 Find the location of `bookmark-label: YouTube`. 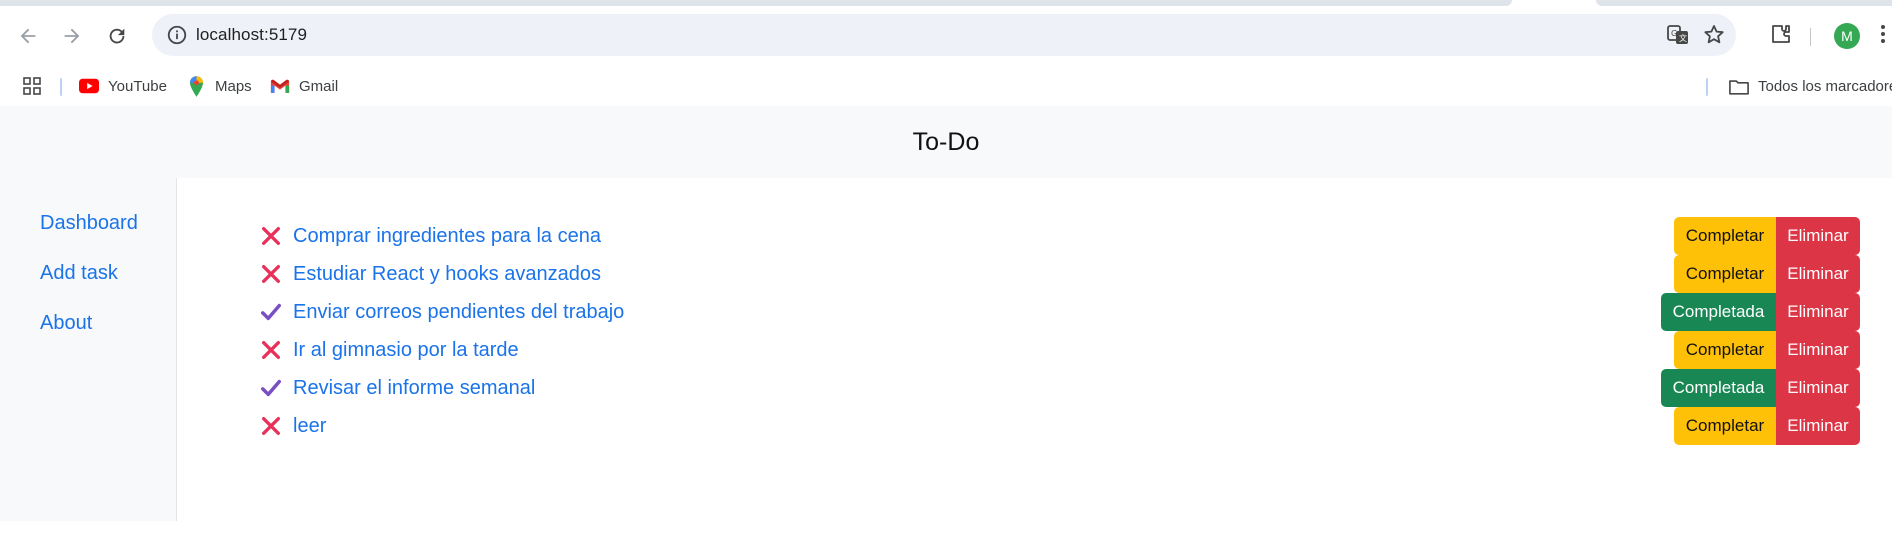

bookmark-label: YouTube is located at coordinates (137, 86).